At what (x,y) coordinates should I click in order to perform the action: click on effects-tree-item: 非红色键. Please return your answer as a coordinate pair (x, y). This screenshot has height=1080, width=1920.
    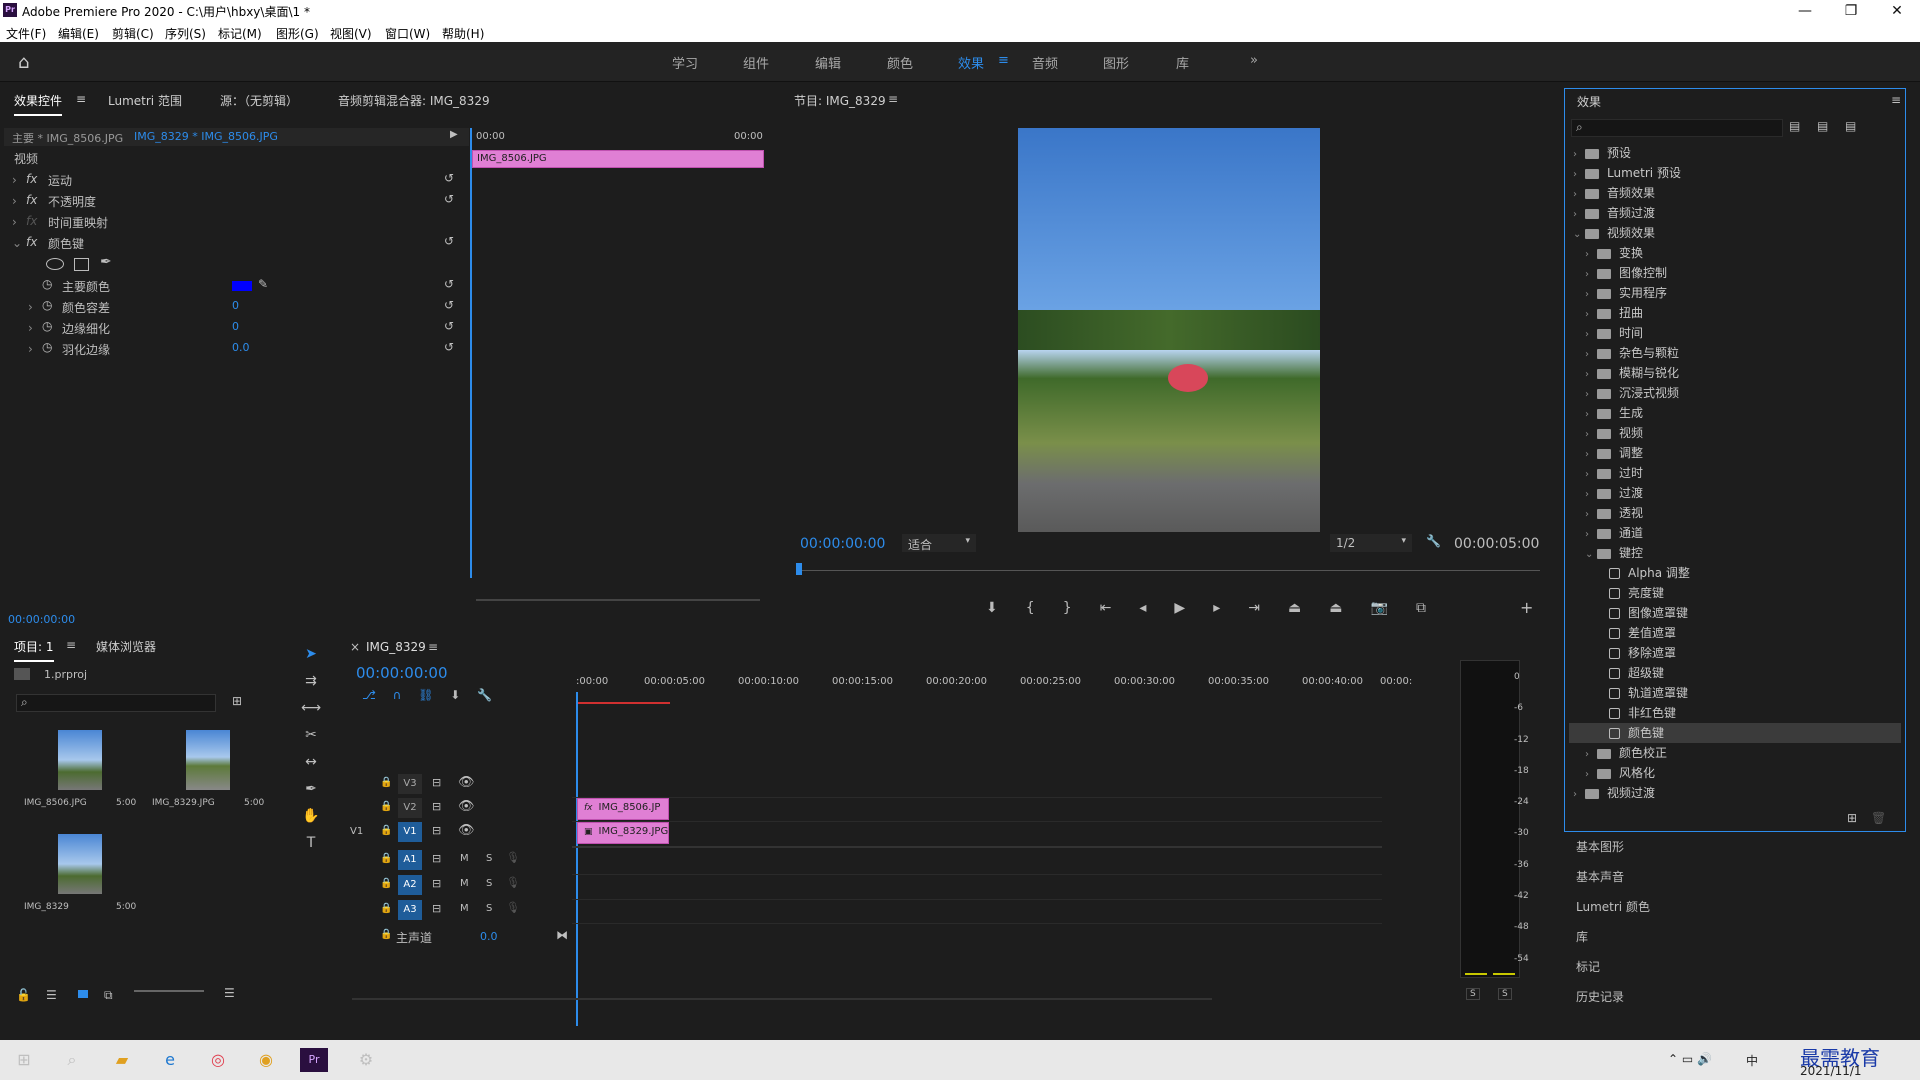
    Looking at the image, I should click on (1735, 713).